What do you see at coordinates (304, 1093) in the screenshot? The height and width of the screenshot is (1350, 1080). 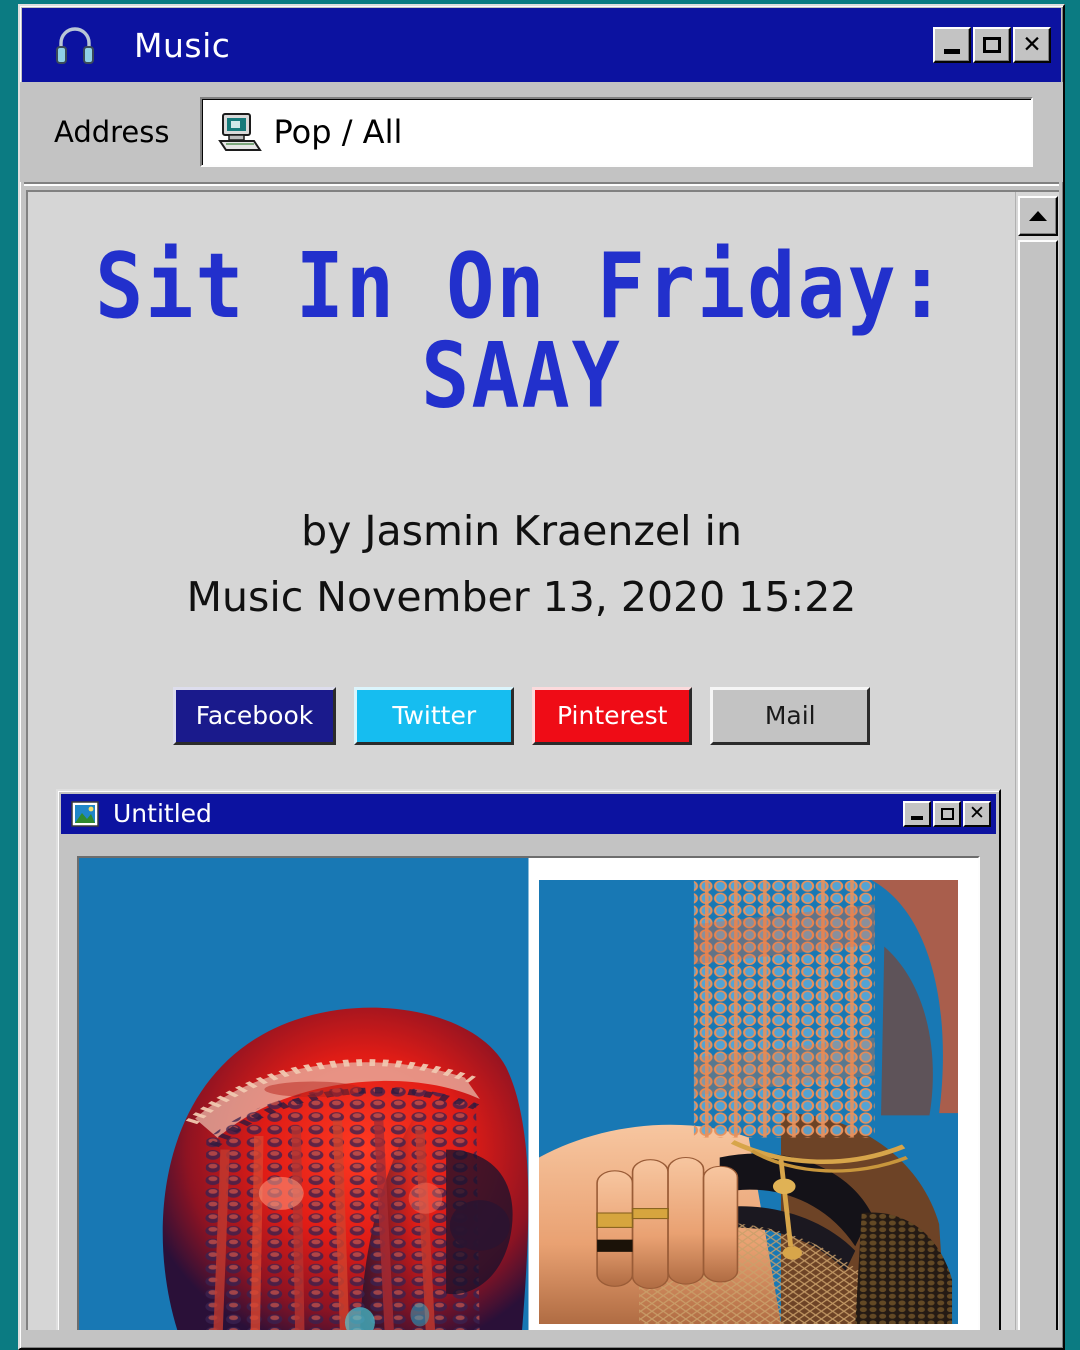 I see `photo-left` at bounding box center [304, 1093].